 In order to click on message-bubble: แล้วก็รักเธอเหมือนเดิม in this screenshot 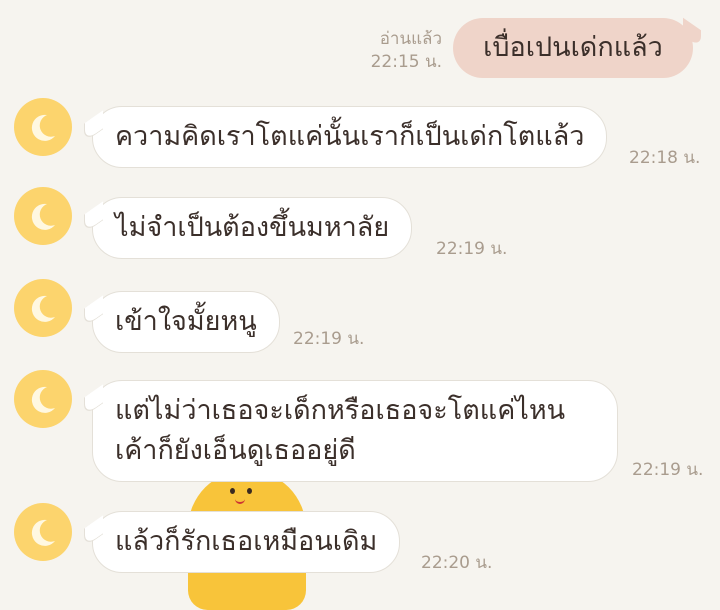, I will do `click(242, 542)`.